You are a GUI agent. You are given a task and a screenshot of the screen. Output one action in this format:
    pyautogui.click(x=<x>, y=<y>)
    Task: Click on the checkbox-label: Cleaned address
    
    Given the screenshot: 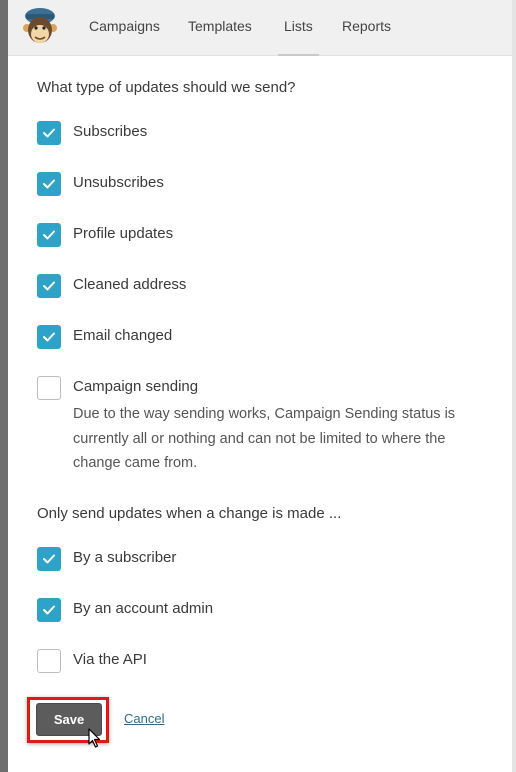 What is the action you would take?
    pyautogui.click(x=130, y=284)
    